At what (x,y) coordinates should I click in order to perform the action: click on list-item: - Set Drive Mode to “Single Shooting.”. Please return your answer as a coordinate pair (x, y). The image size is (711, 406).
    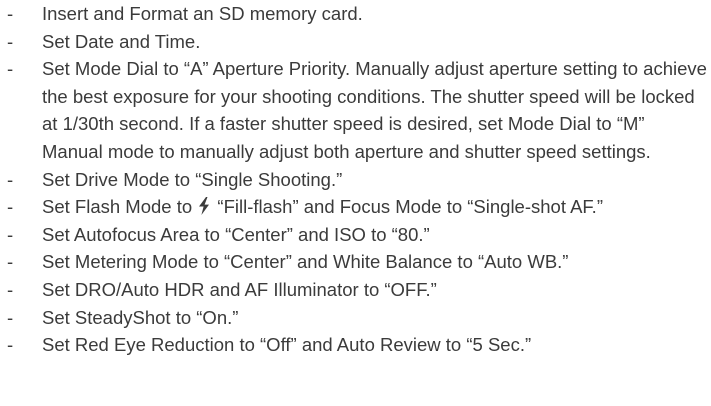
    Looking at the image, I should click on (355, 180).